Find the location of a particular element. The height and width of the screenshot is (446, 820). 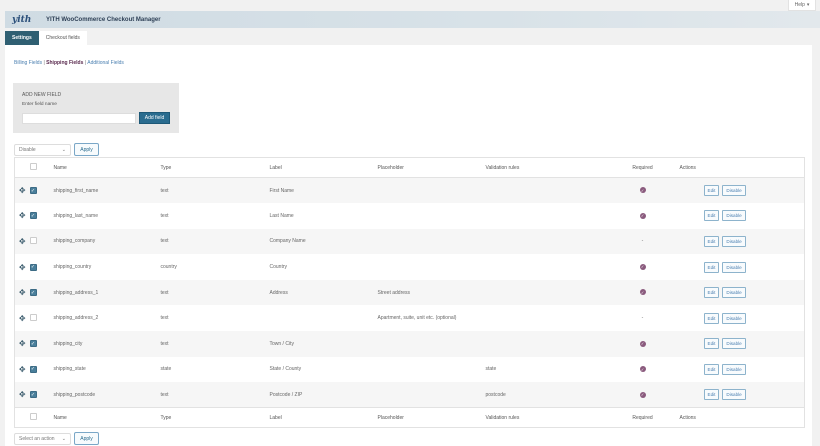

field-validation: postcode is located at coordinates (495, 394).